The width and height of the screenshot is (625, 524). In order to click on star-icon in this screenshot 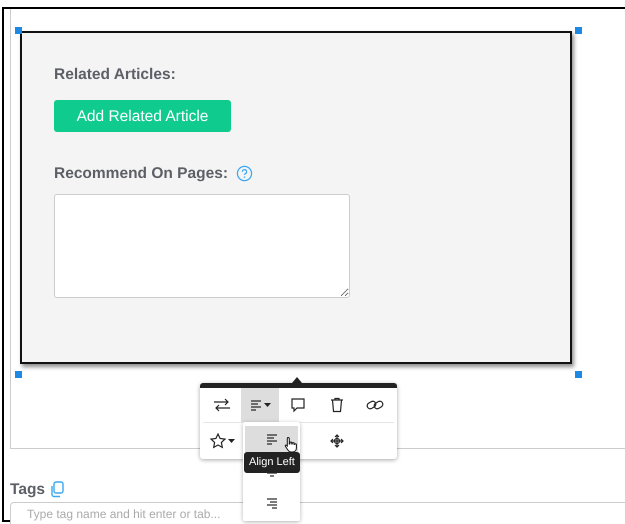, I will do `click(218, 440)`.